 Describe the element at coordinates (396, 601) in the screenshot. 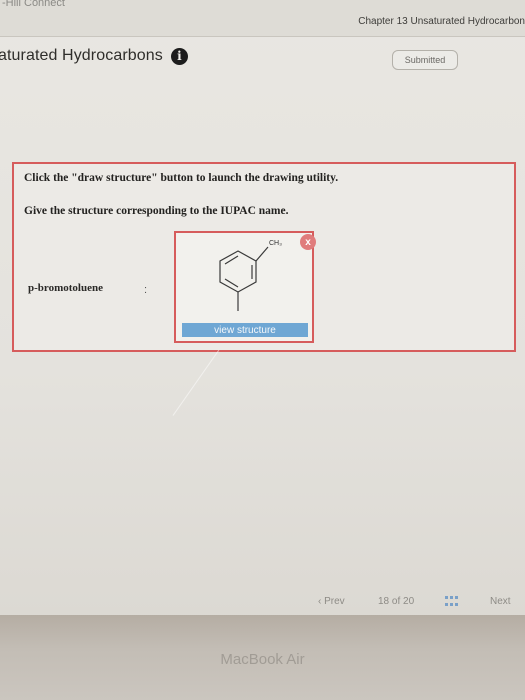

I see `page-indicator: 18 of 20` at that location.